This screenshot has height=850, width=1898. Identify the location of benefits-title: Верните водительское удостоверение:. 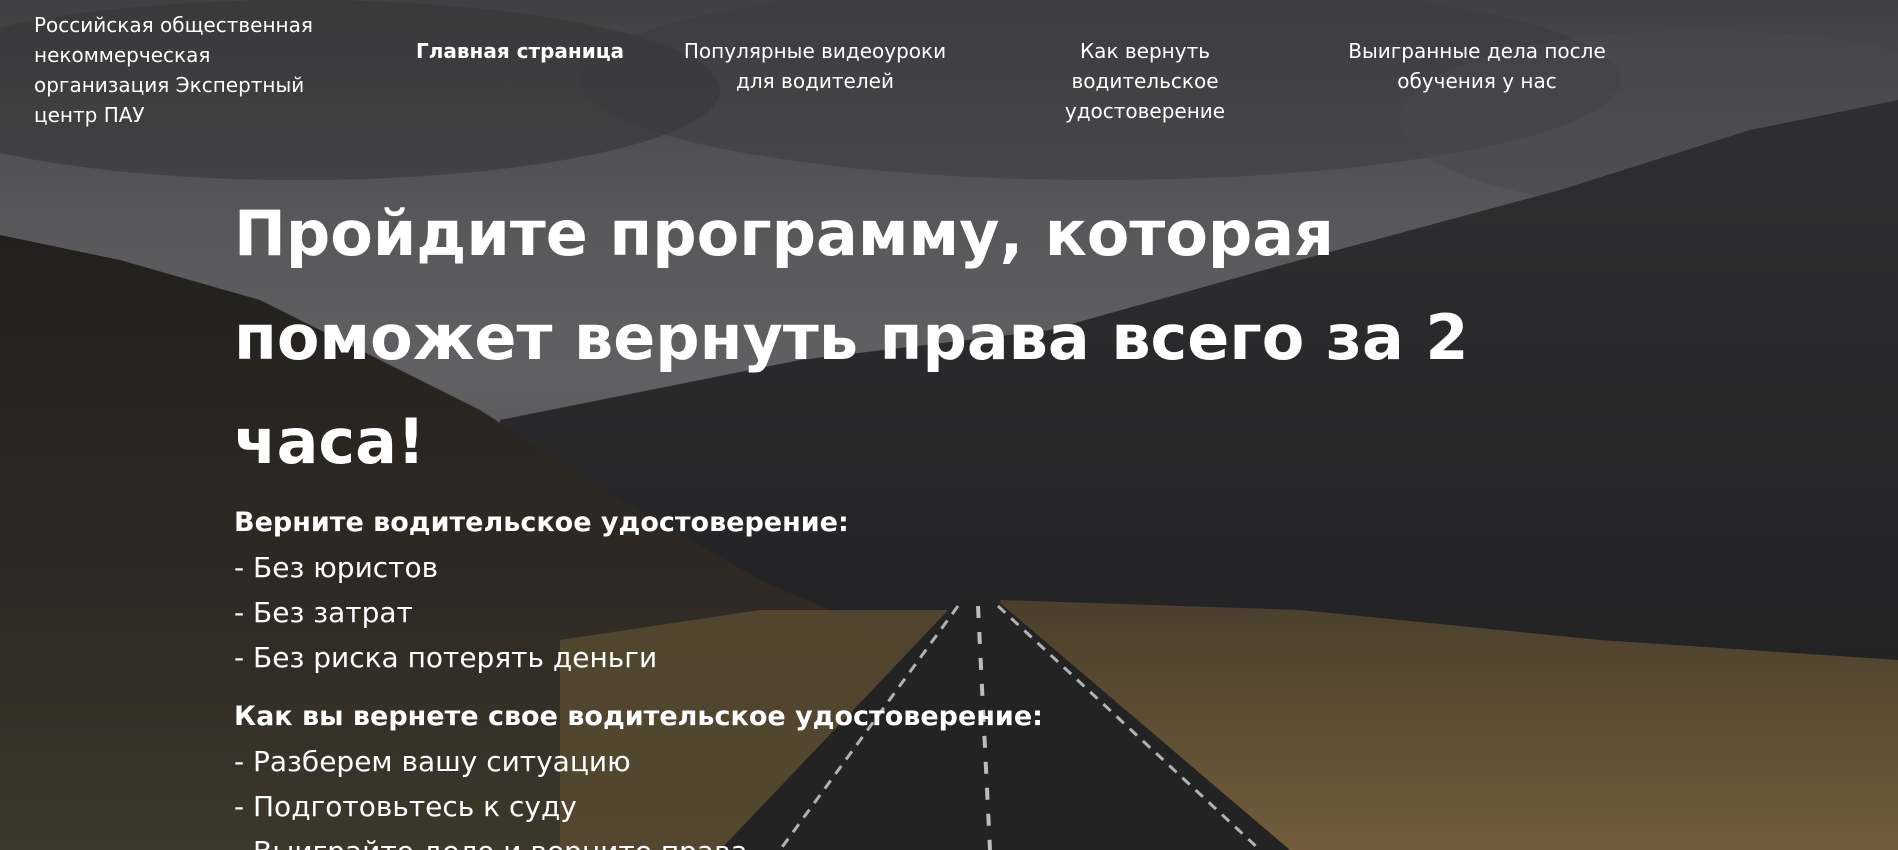
(541, 522).